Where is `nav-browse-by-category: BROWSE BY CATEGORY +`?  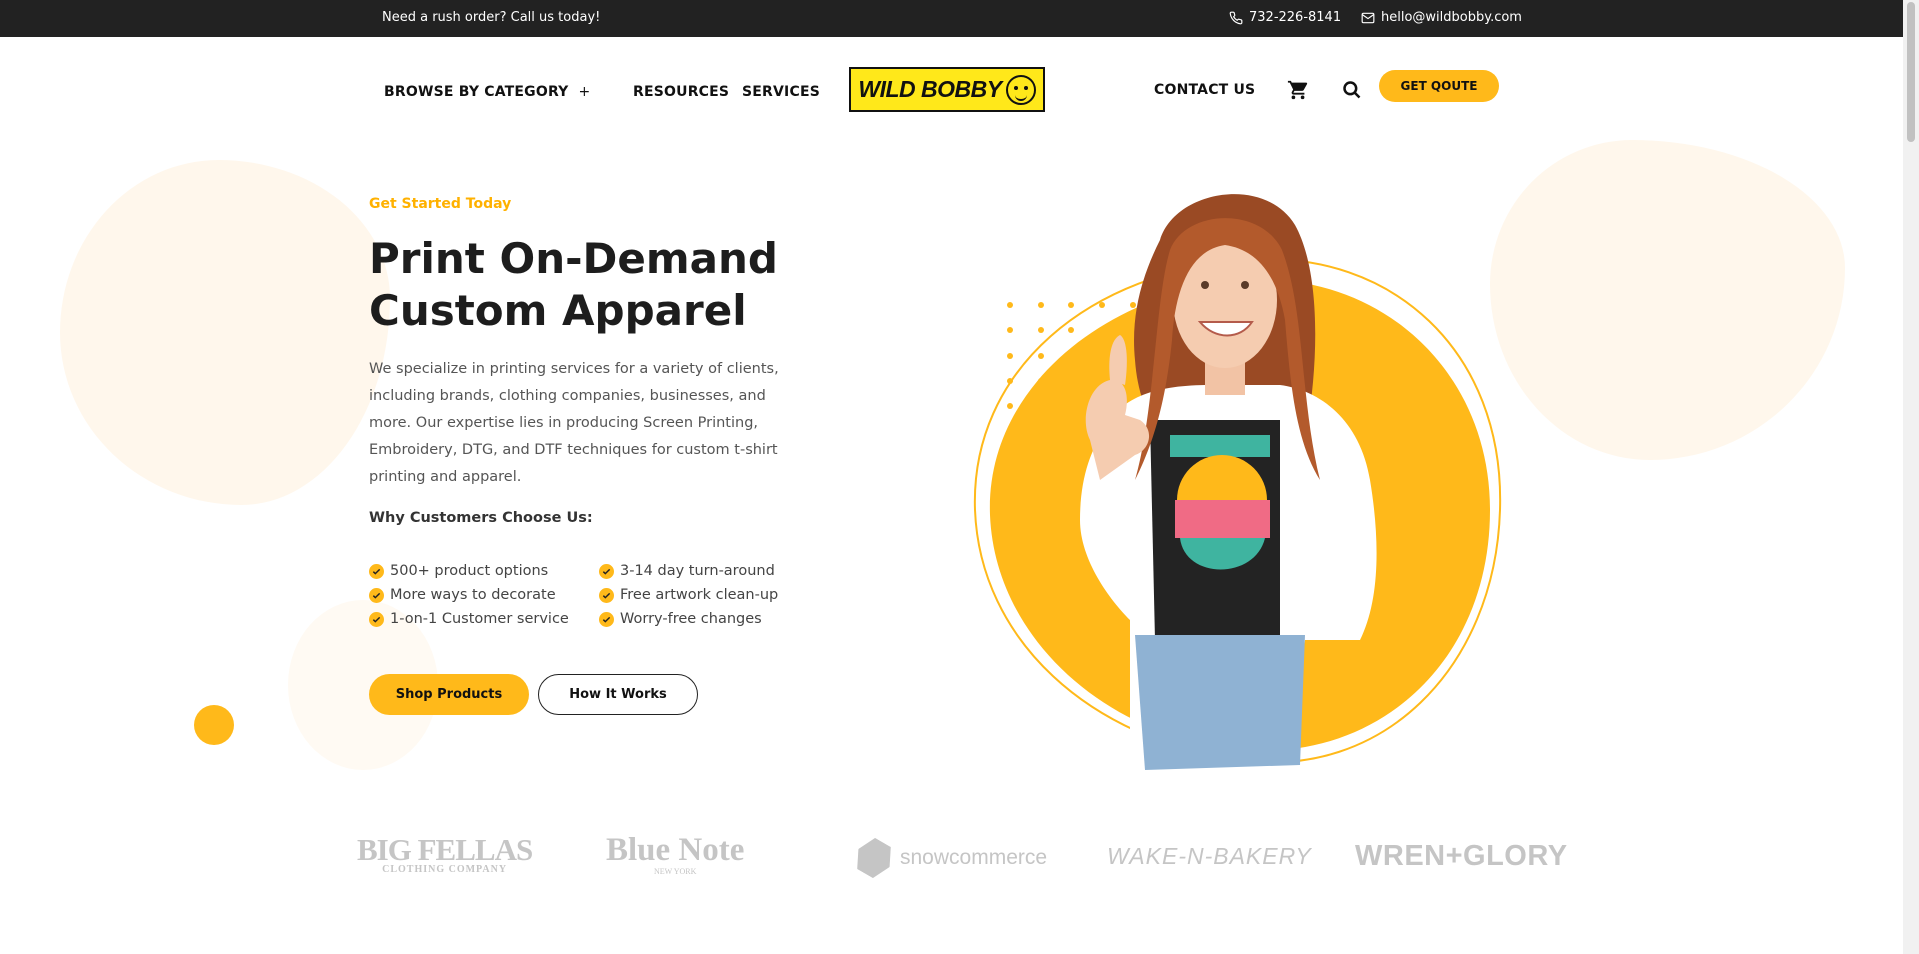 nav-browse-by-category: BROWSE BY CATEGORY + is located at coordinates (487, 92).